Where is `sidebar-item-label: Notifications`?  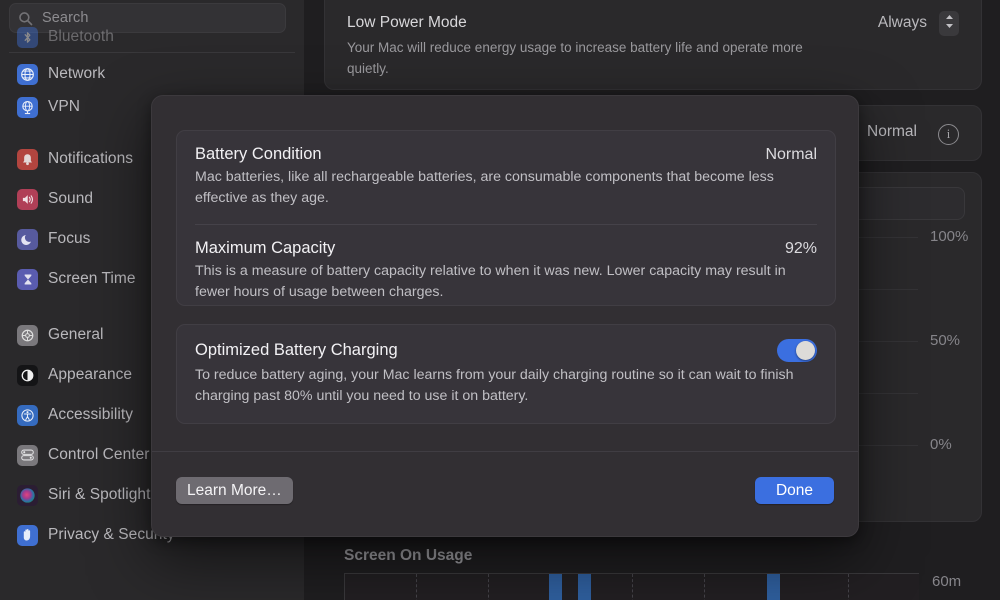 sidebar-item-label: Notifications is located at coordinates (91, 158).